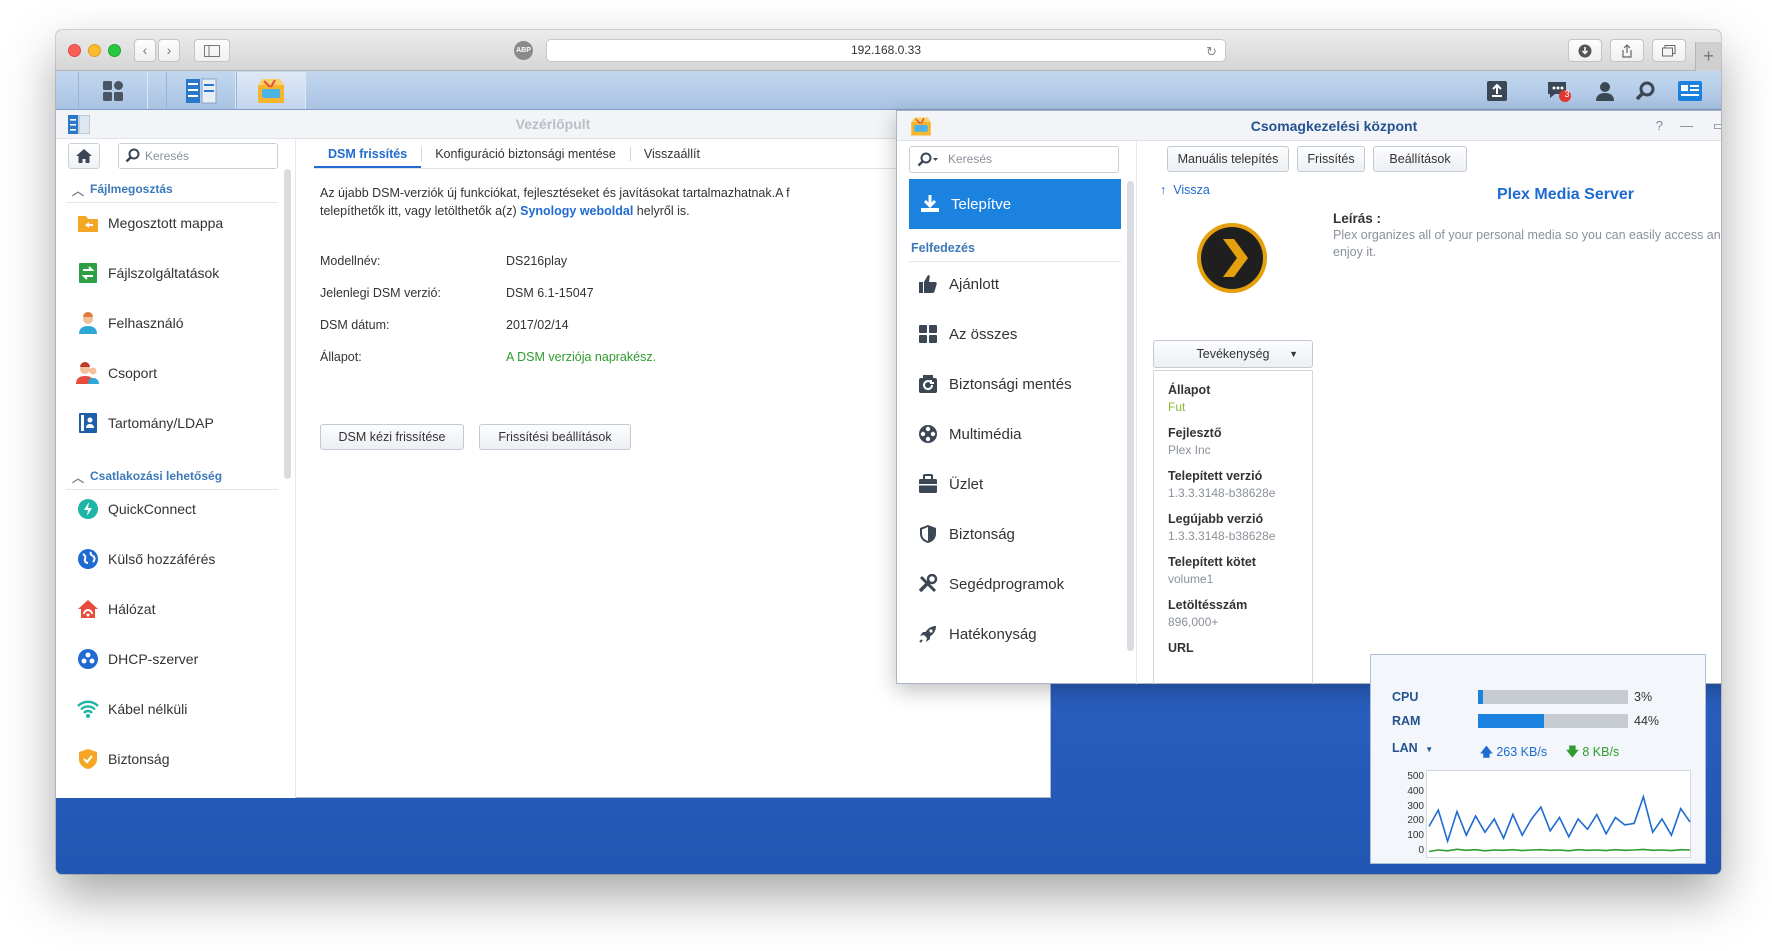 The image size is (1772, 951). I want to click on cpu-percent: 3%, so click(1643, 697).